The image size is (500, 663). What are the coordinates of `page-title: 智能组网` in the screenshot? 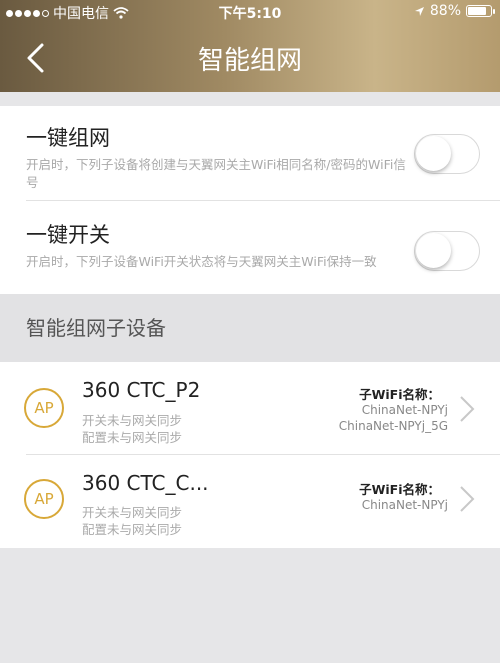 It's located at (249, 61).